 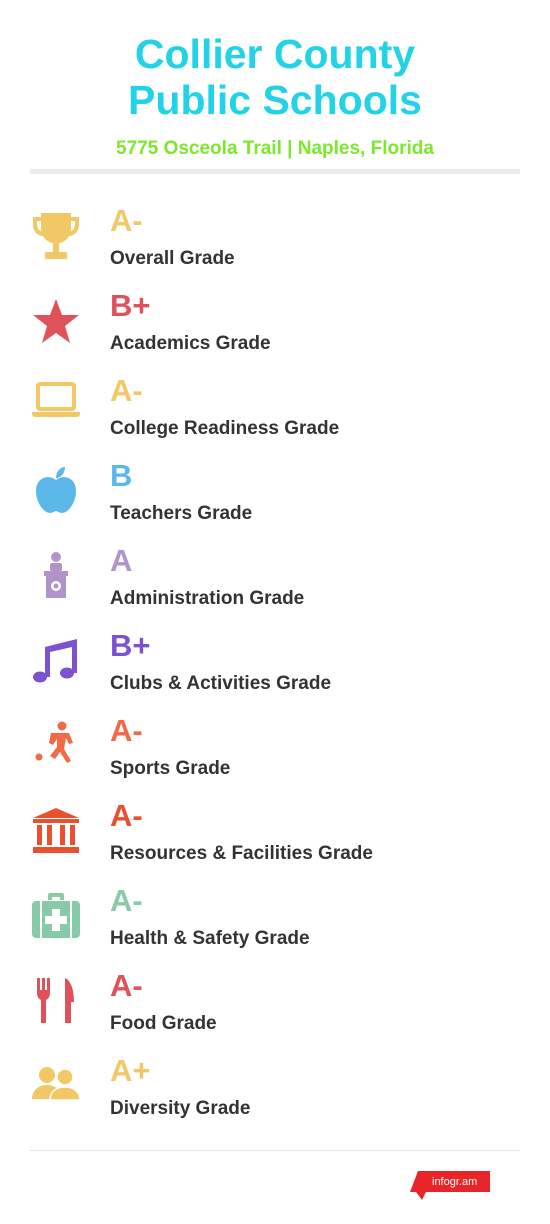 What do you see at coordinates (241, 853) in the screenshot?
I see `grade-label: Resources & Facilities Grade` at bounding box center [241, 853].